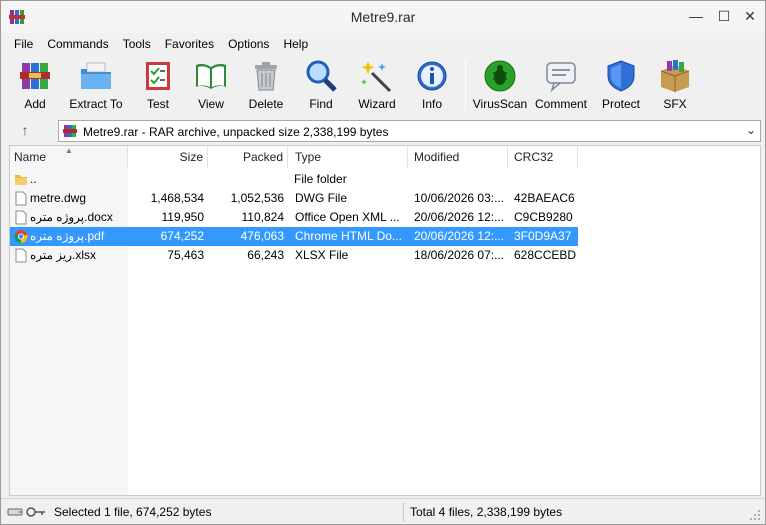 This screenshot has height=525, width=766. I want to click on list-item: .. File folder, so click(385, 179).